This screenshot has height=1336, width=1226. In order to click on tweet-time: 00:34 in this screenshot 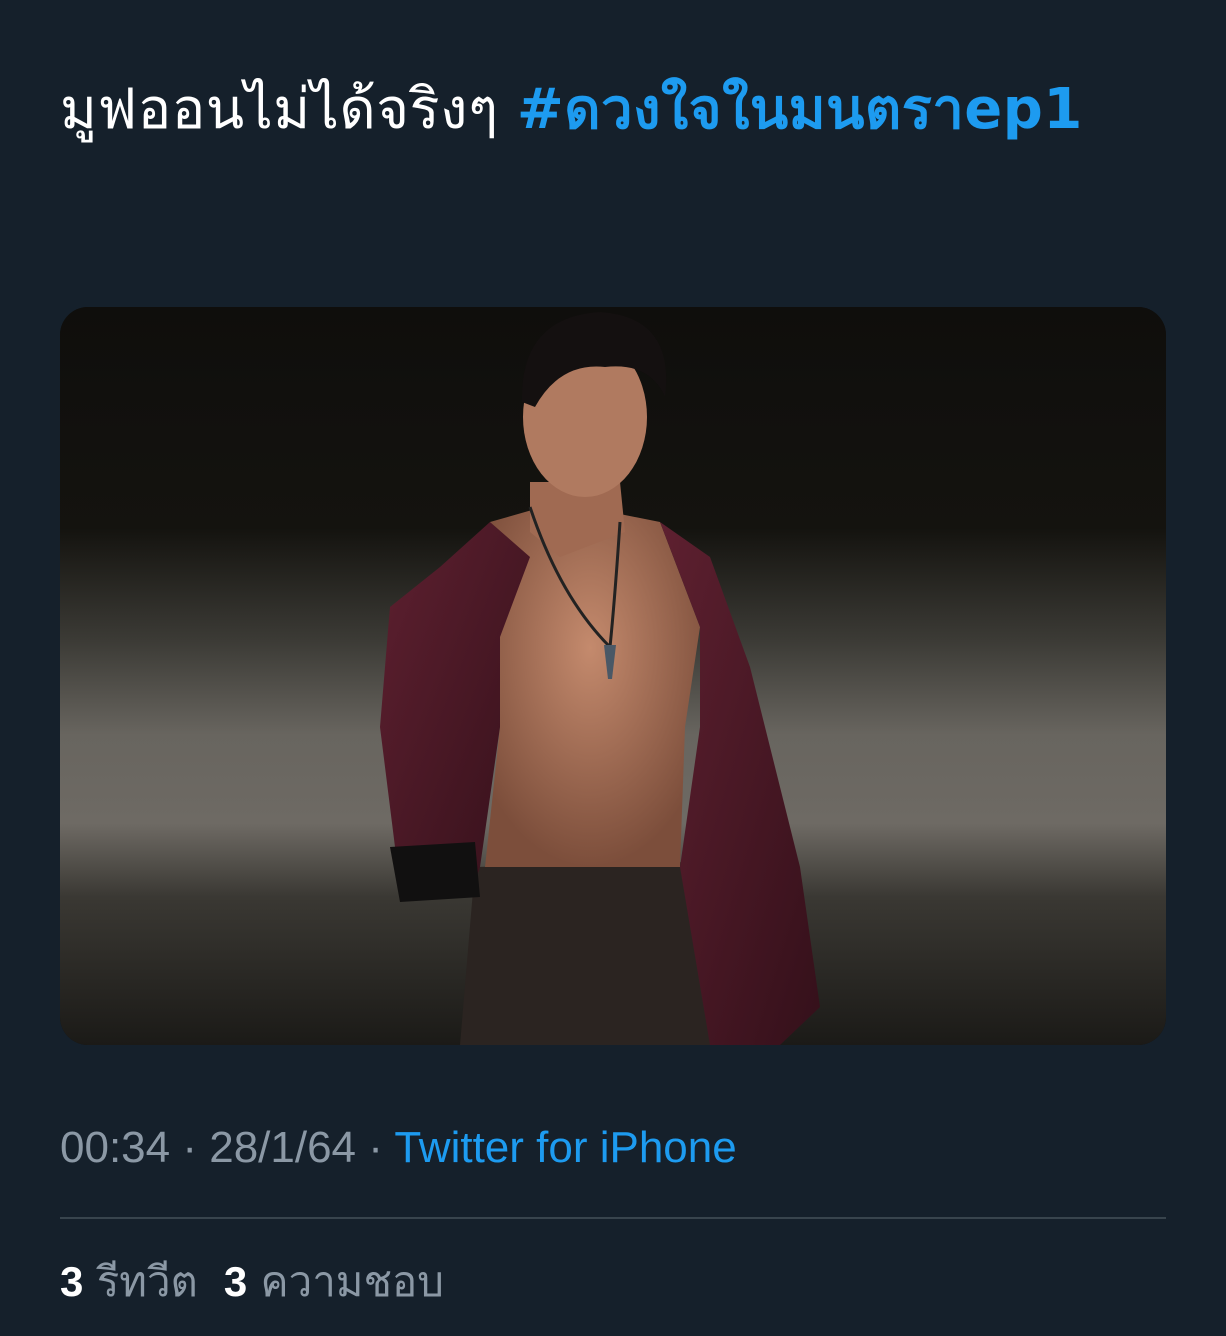, I will do `click(115, 1147)`.